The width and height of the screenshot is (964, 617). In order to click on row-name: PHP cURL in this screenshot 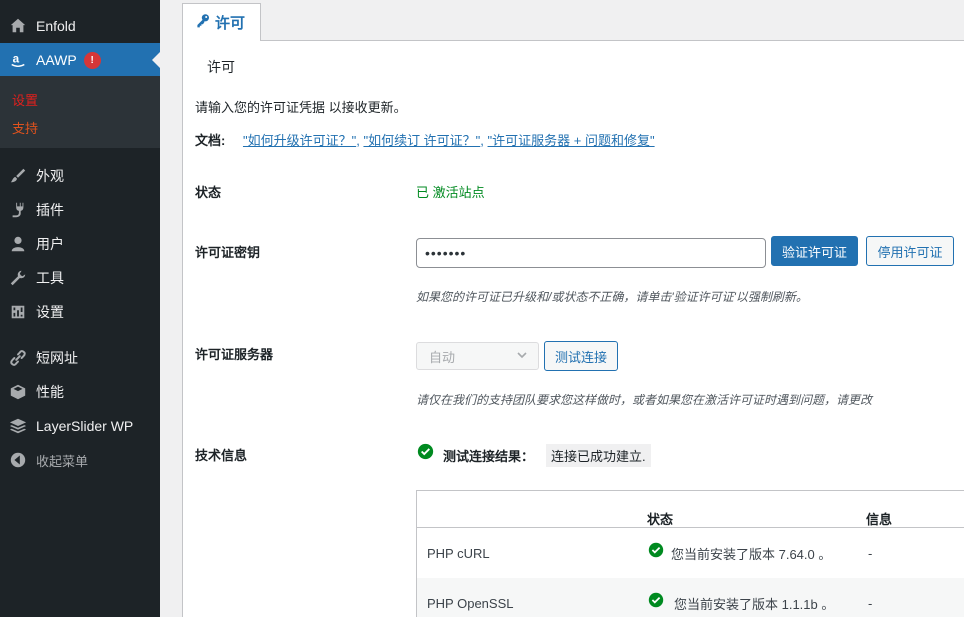, I will do `click(458, 553)`.